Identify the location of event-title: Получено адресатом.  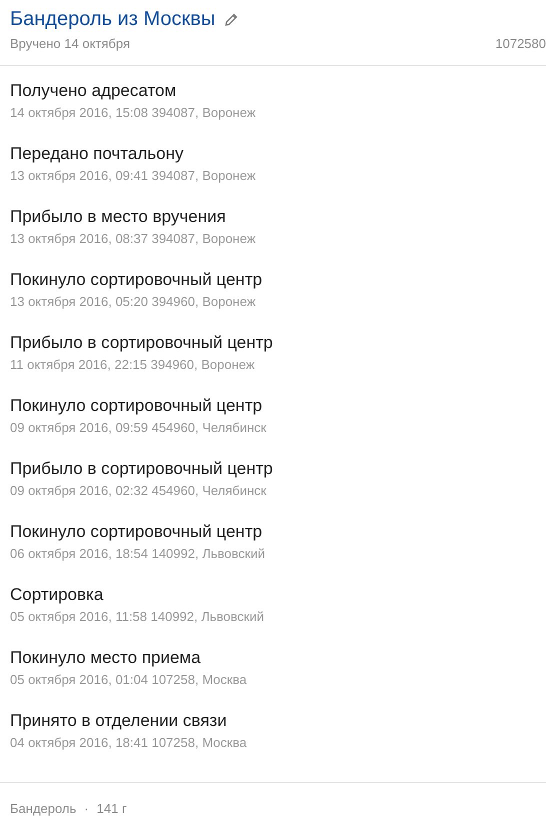
(93, 91).